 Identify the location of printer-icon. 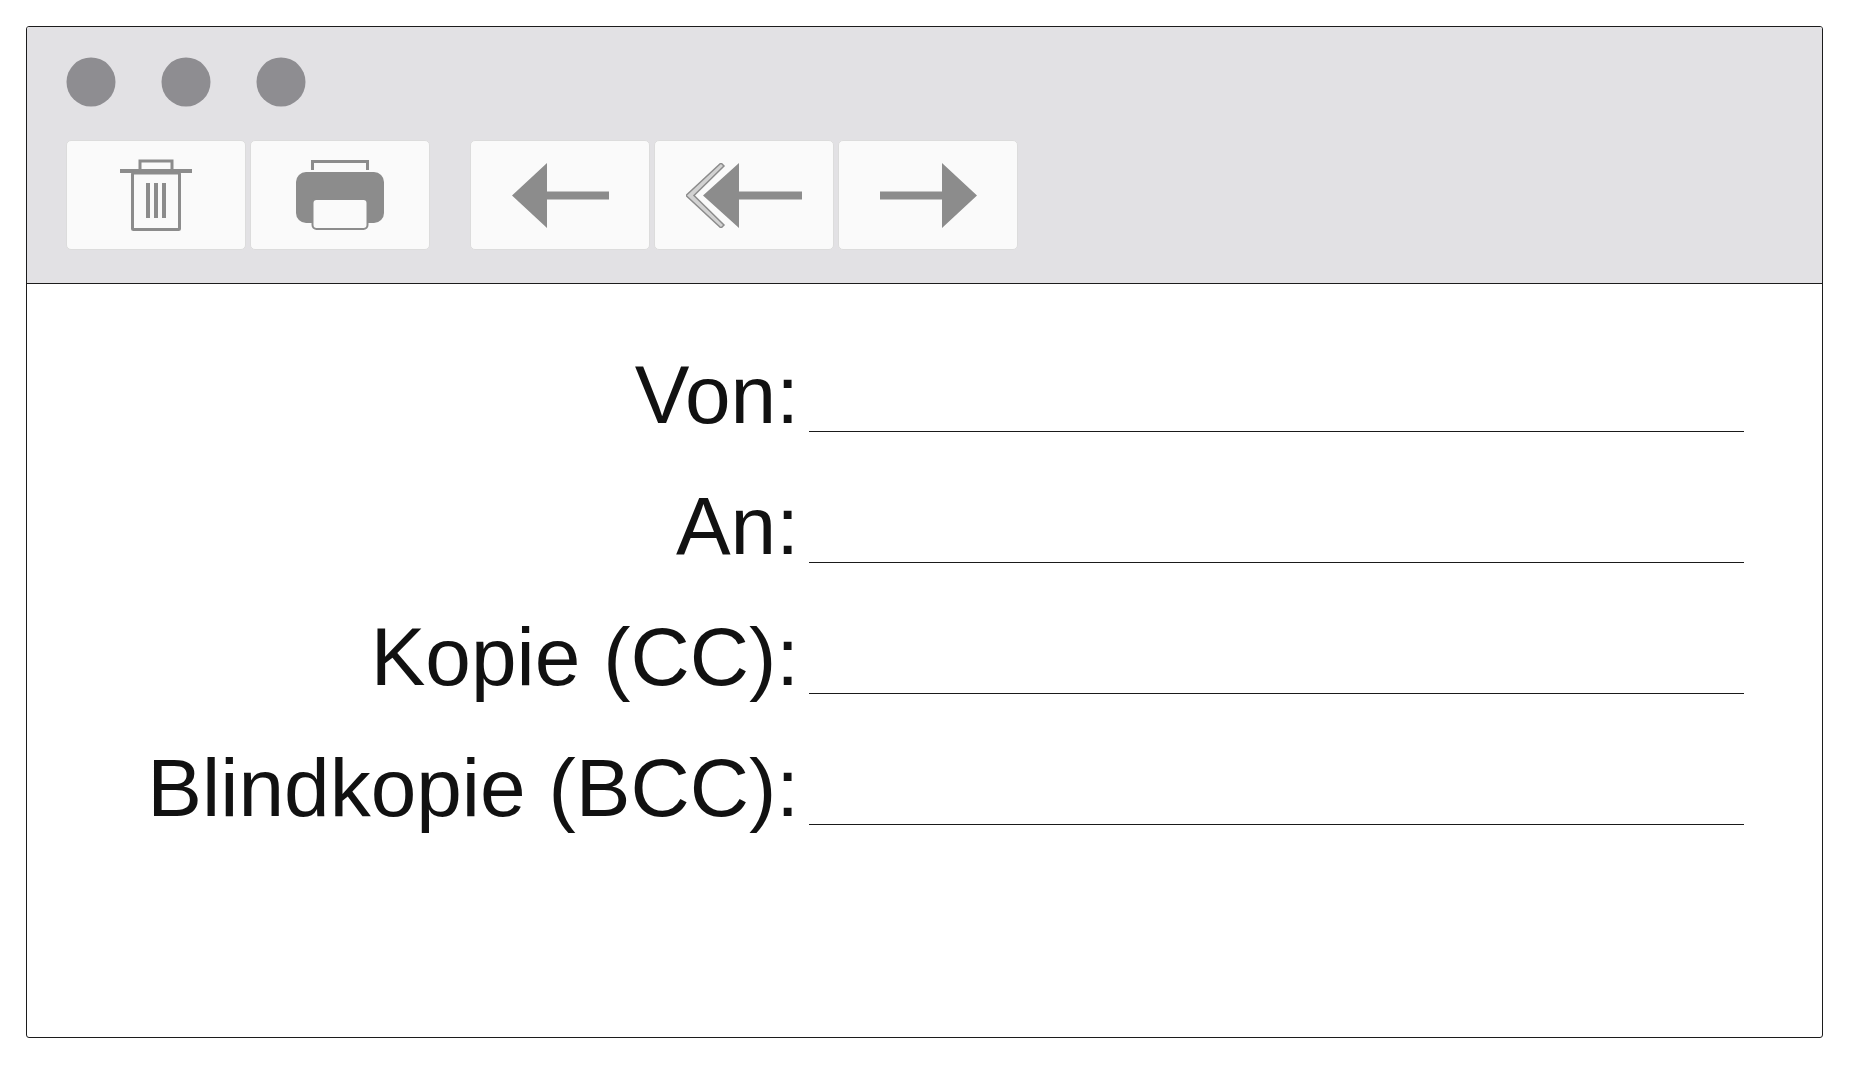
(340, 195).